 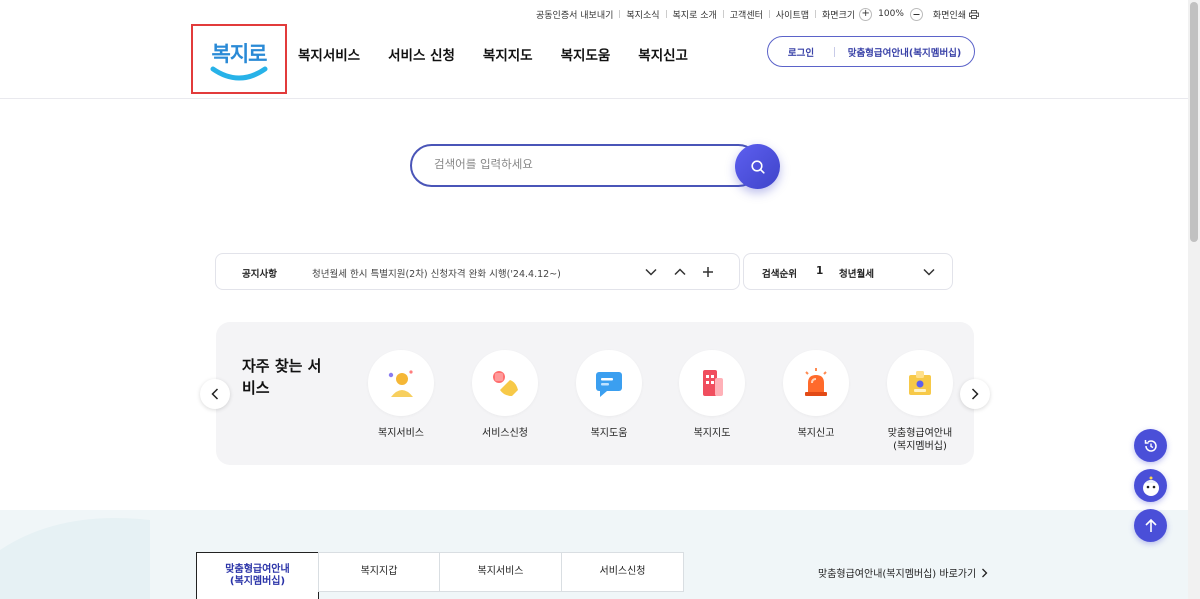 I want to click on print-label: 화면인쇄, so click(x=949, y=15).